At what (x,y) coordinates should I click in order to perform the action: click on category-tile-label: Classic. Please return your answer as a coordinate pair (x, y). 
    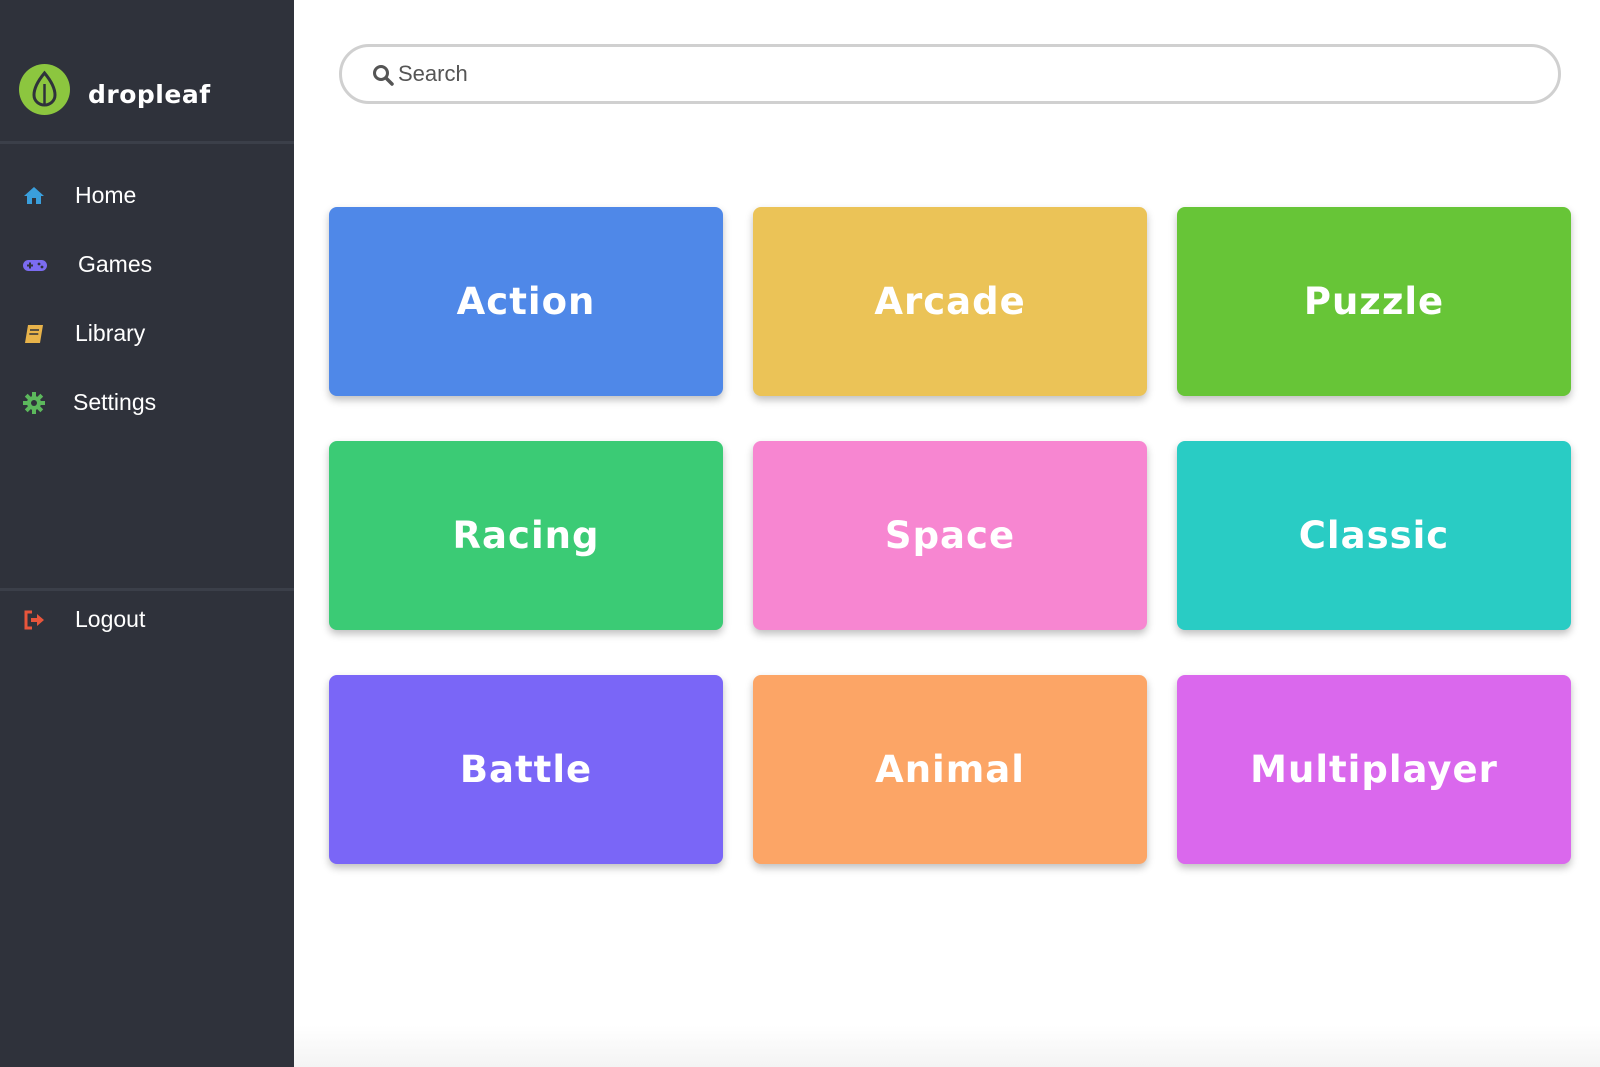
    Looking at the image, I should click on (1374, 535).